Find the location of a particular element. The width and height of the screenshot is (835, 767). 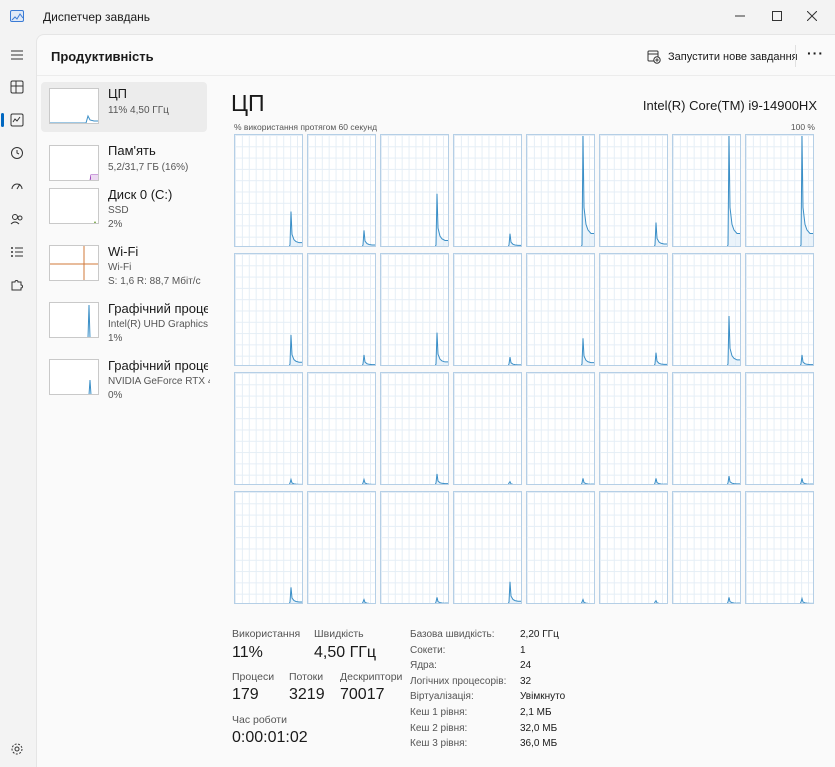

resource-wifi: Wi-Fi Wi-Fi S: 1,6 R: 88,7 Мбіт/с is located at coordinates (124, 268).